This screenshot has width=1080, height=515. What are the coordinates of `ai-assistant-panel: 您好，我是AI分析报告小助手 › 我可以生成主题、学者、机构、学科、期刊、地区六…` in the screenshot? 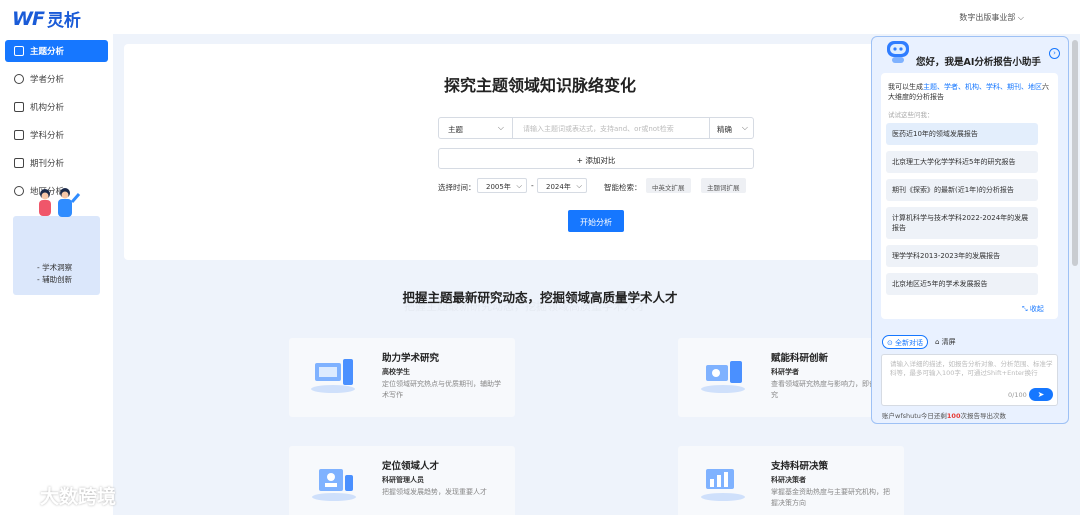 It's located at (970, 230).